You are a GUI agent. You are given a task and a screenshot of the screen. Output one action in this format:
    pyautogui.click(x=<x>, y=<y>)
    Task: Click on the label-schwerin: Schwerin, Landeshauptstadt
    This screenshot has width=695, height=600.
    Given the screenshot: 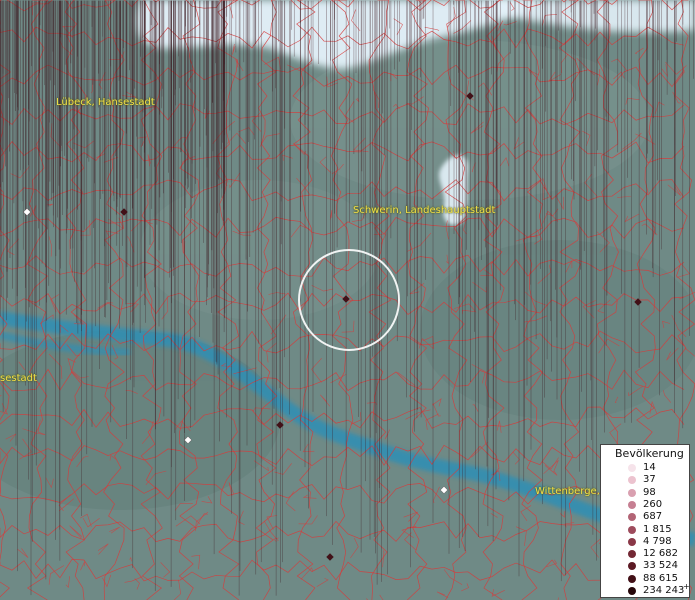 What is the action you would take?
    pyautogui.click(x=424, y=210)
    